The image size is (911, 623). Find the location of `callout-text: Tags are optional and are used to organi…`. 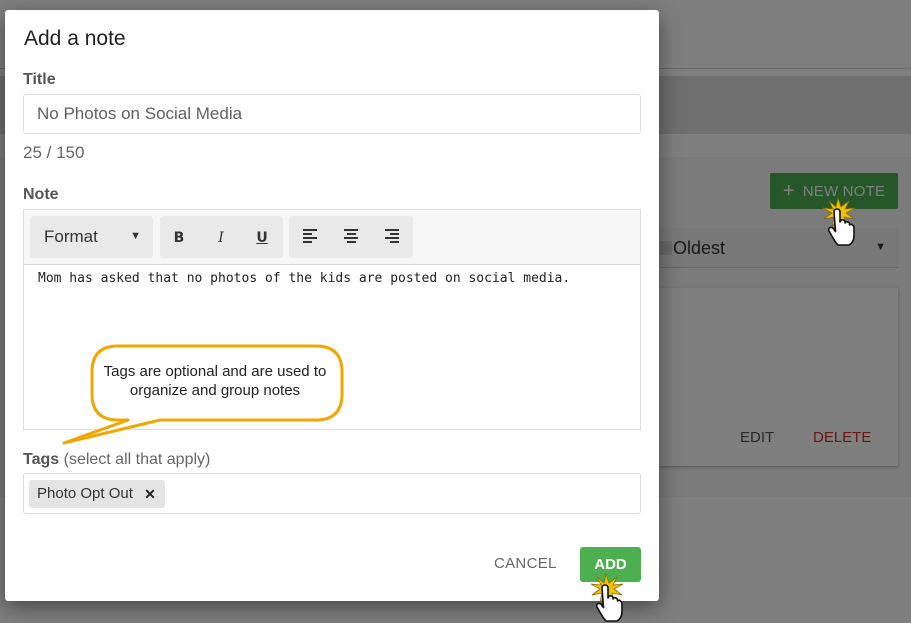

callout-text: Tags are optional and are used to organi… is located at coordinates (215, 381).